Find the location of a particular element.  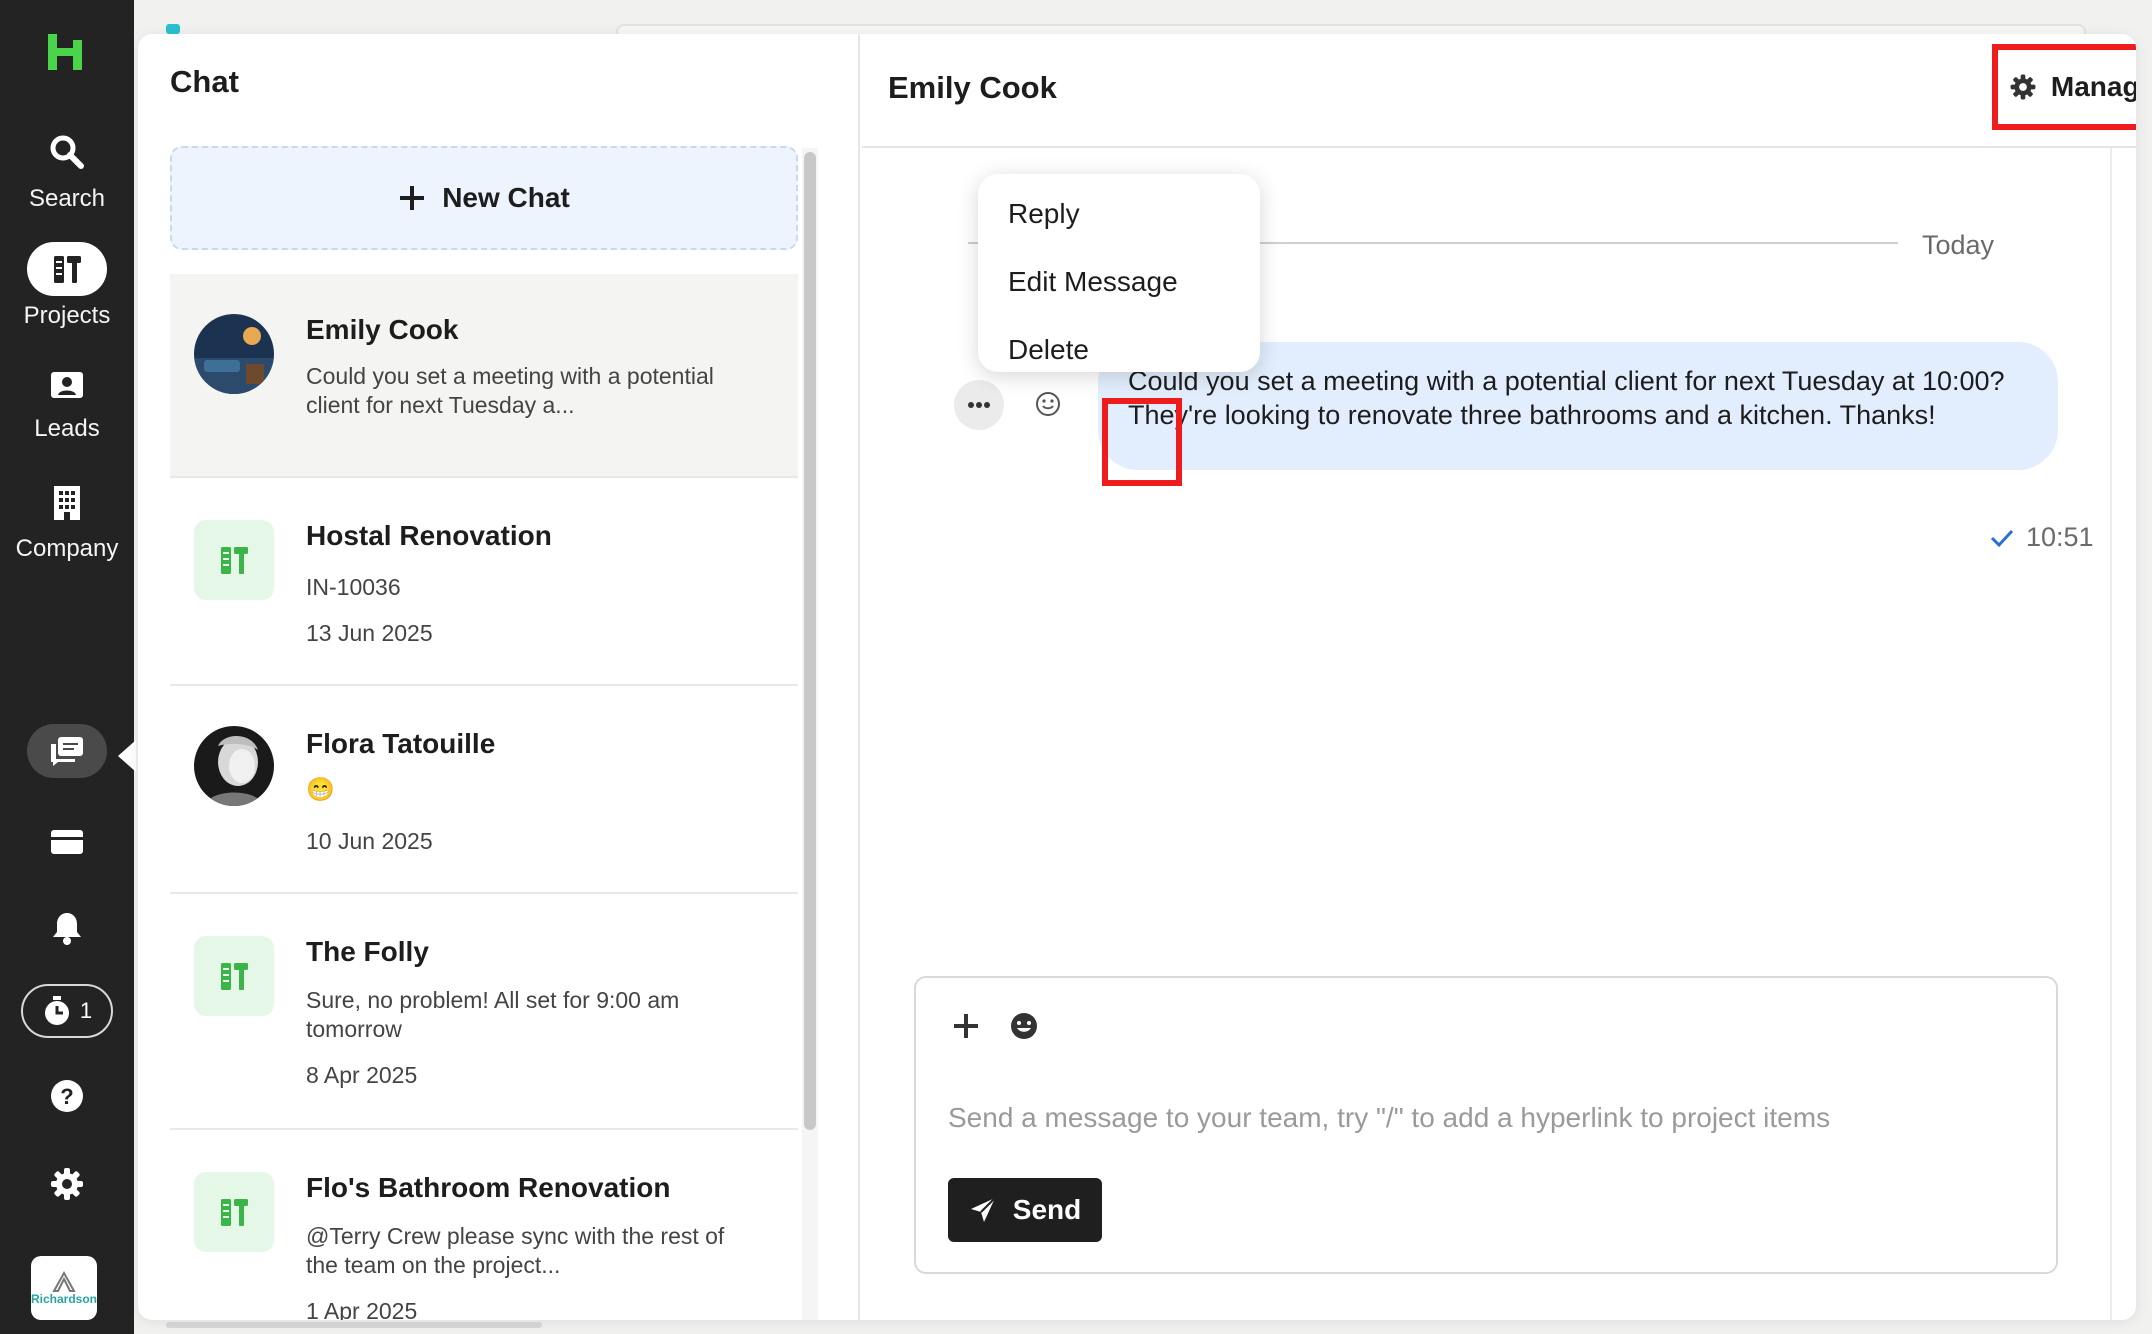

add-reaction-button is located at coordinates (1048, 404).